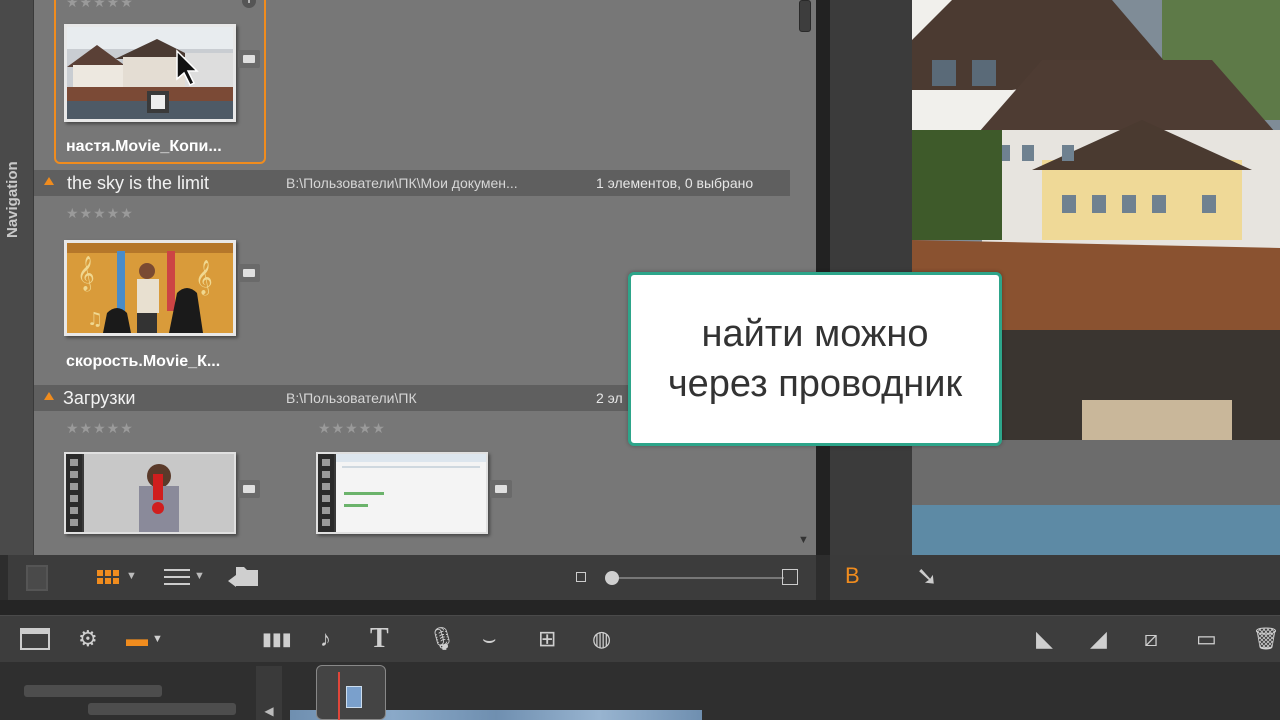 The height and width of the screenshot is (720, 1280). I want to click on trash-icon: 🗑, so click(1266, 639).